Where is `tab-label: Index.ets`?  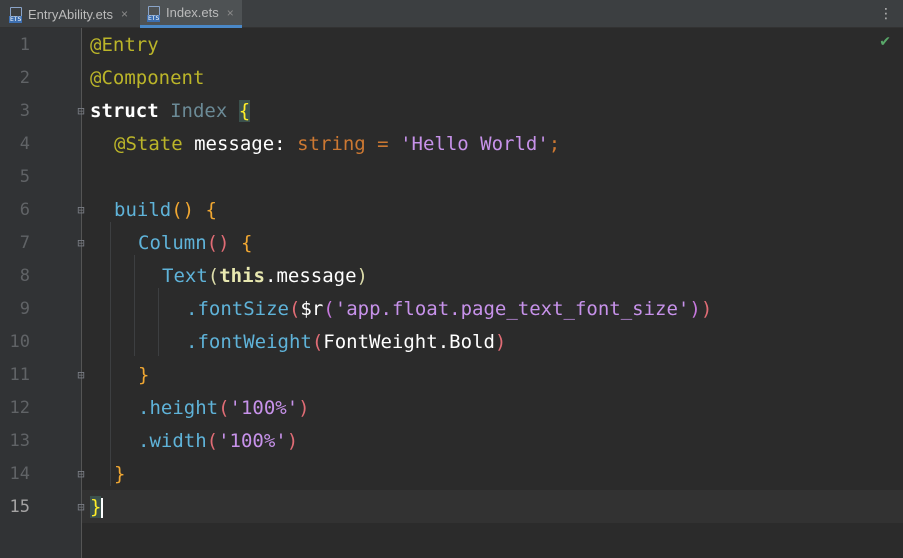
tab-label: Index.ets is located at coordinates (192, 12).